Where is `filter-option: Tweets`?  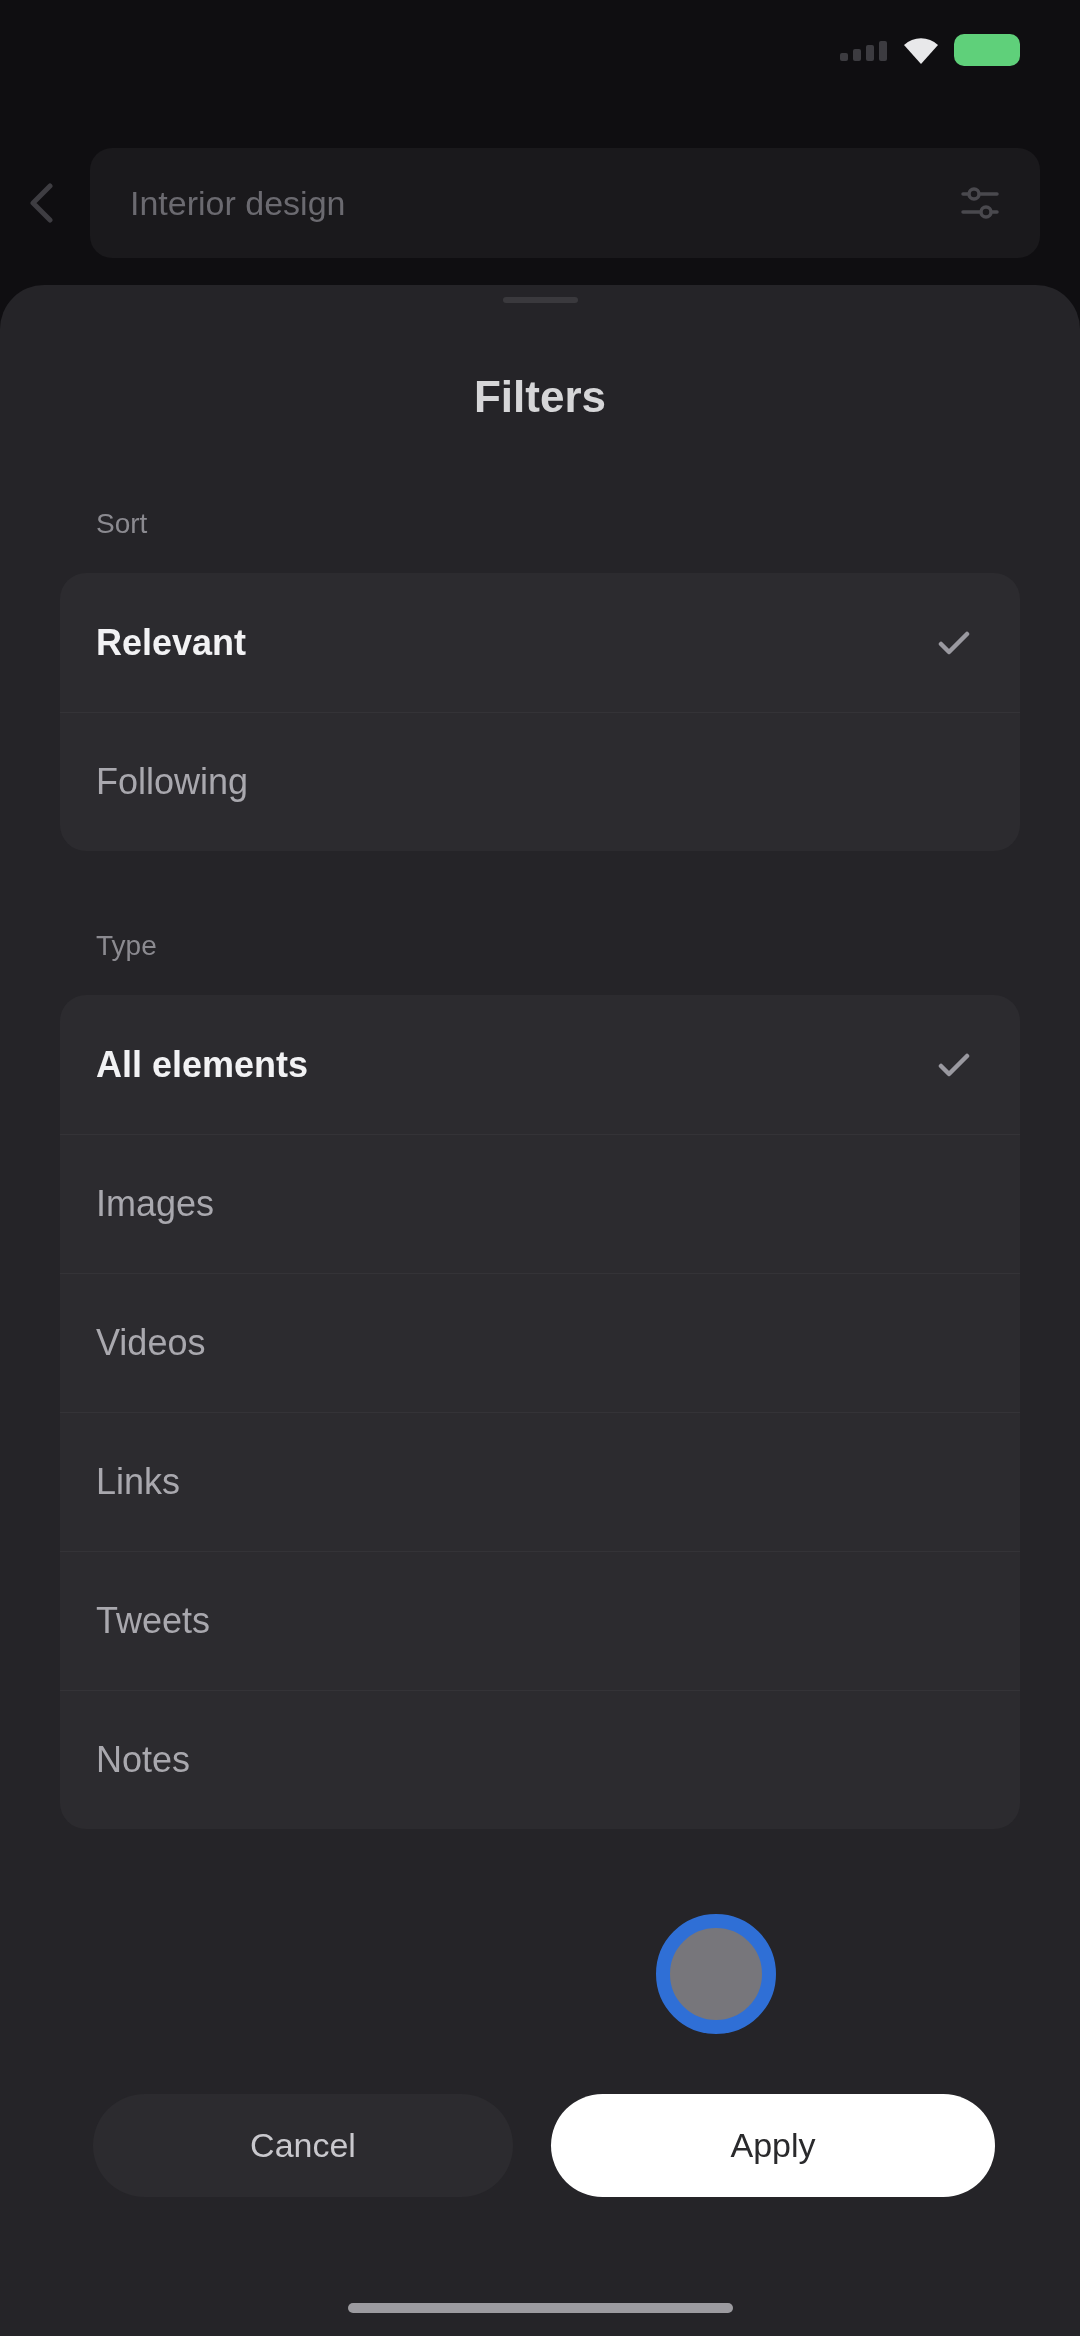
filter-option: Tweets is located at coordinates (540, 1620).